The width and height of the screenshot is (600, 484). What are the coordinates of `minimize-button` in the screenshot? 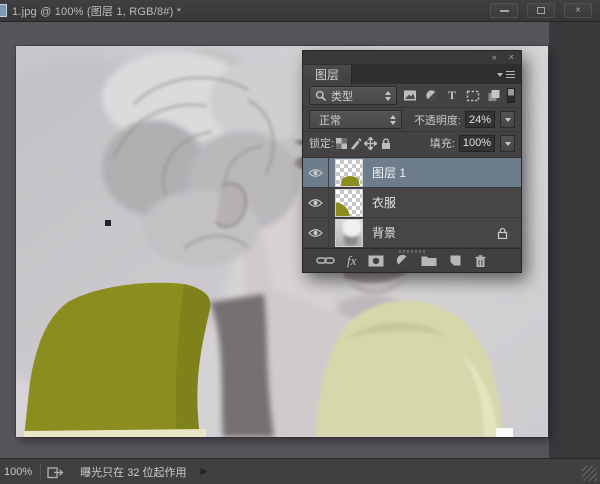 It's located at (504, 10).